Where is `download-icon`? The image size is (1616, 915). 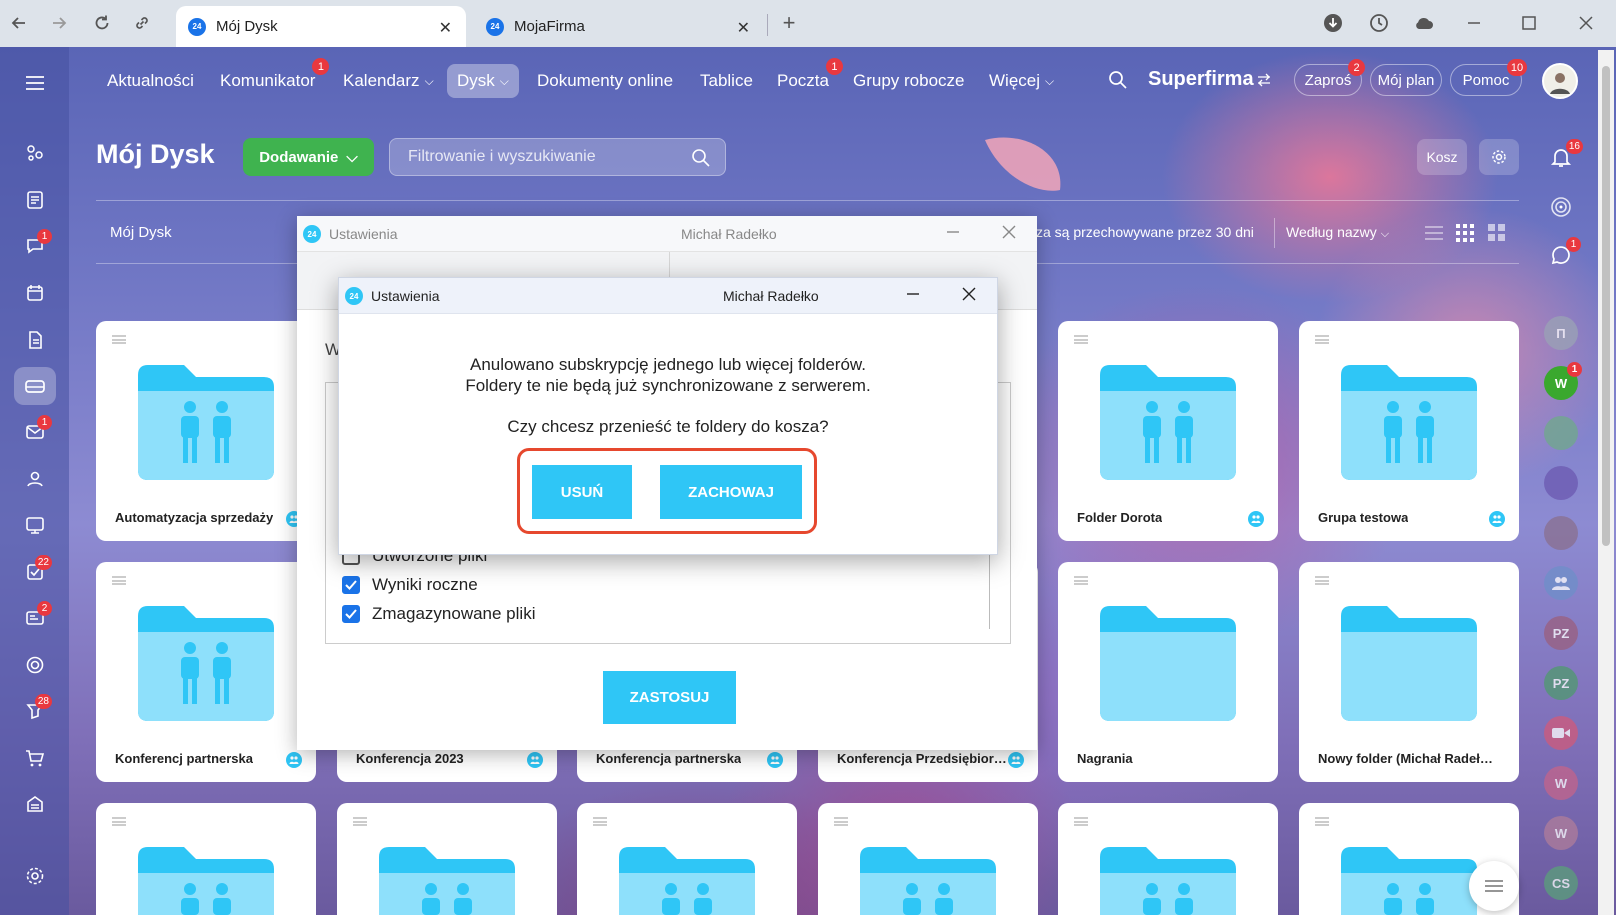
download-icon is located at coordinates (1333, 23).